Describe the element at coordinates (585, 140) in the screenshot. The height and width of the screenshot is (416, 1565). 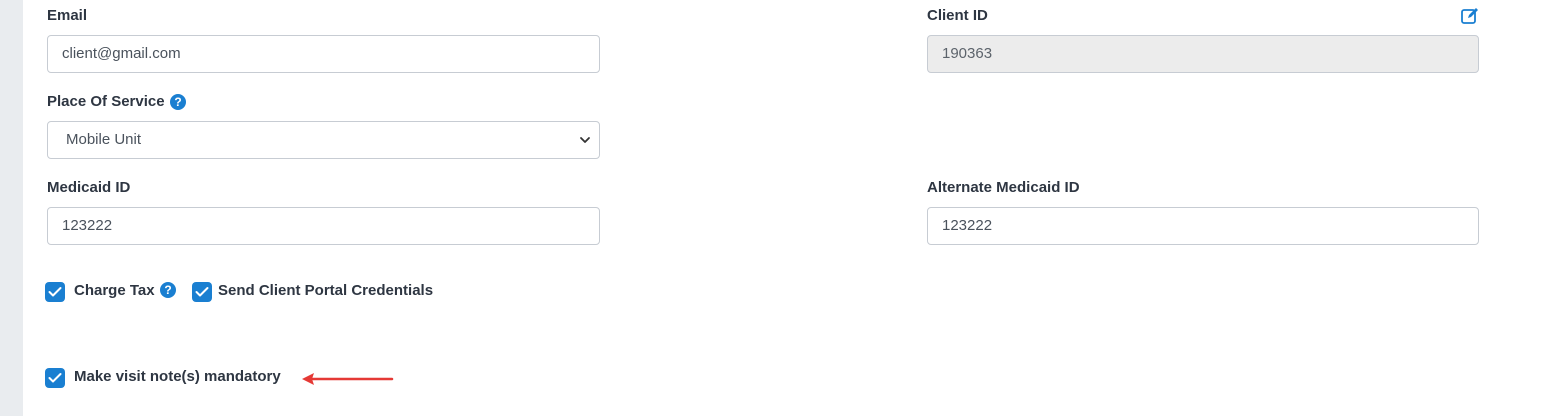
I see `chevron-down-icon` at that location.